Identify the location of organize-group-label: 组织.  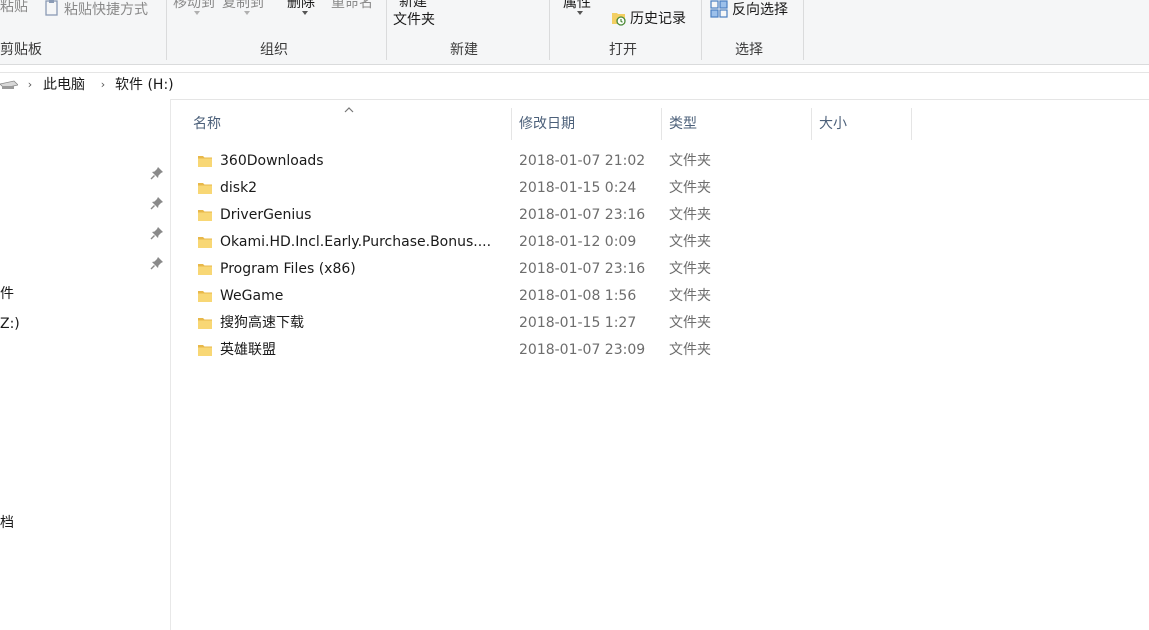
(274, 50).